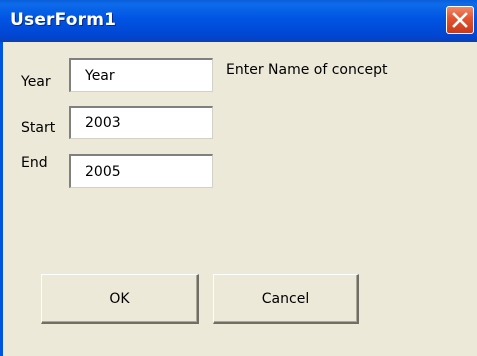  What do you see at coordinates (286, 299) in the screenshot?
I see `cancel-button: Cancel` at bounding box center [286, 299].